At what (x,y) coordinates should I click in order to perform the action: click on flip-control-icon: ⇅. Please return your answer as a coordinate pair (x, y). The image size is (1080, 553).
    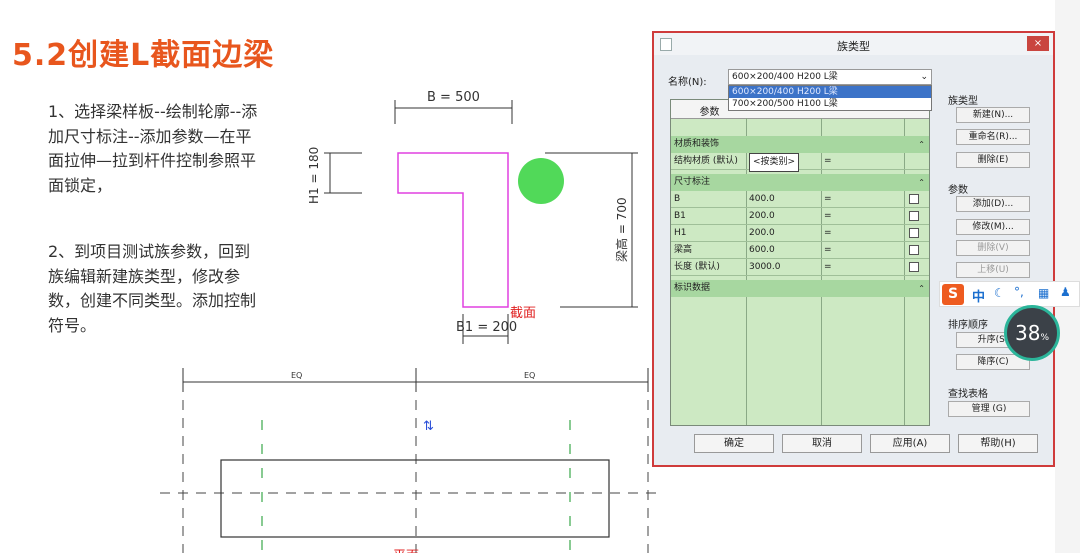
    Looking at the image, I should click on (428, 426).